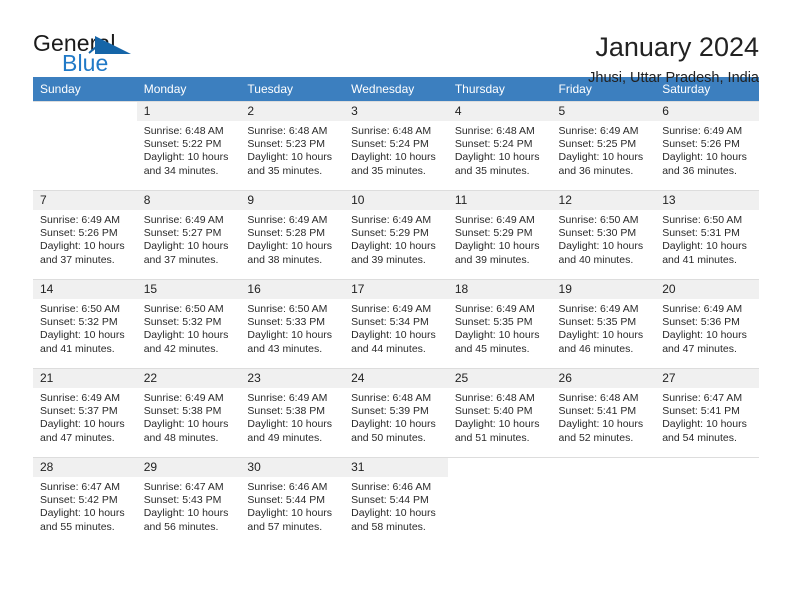  Describe the element at coordinates (181, 526) in the screenshot. I see `day-daylight-text: and 56 minutes.` at that location.